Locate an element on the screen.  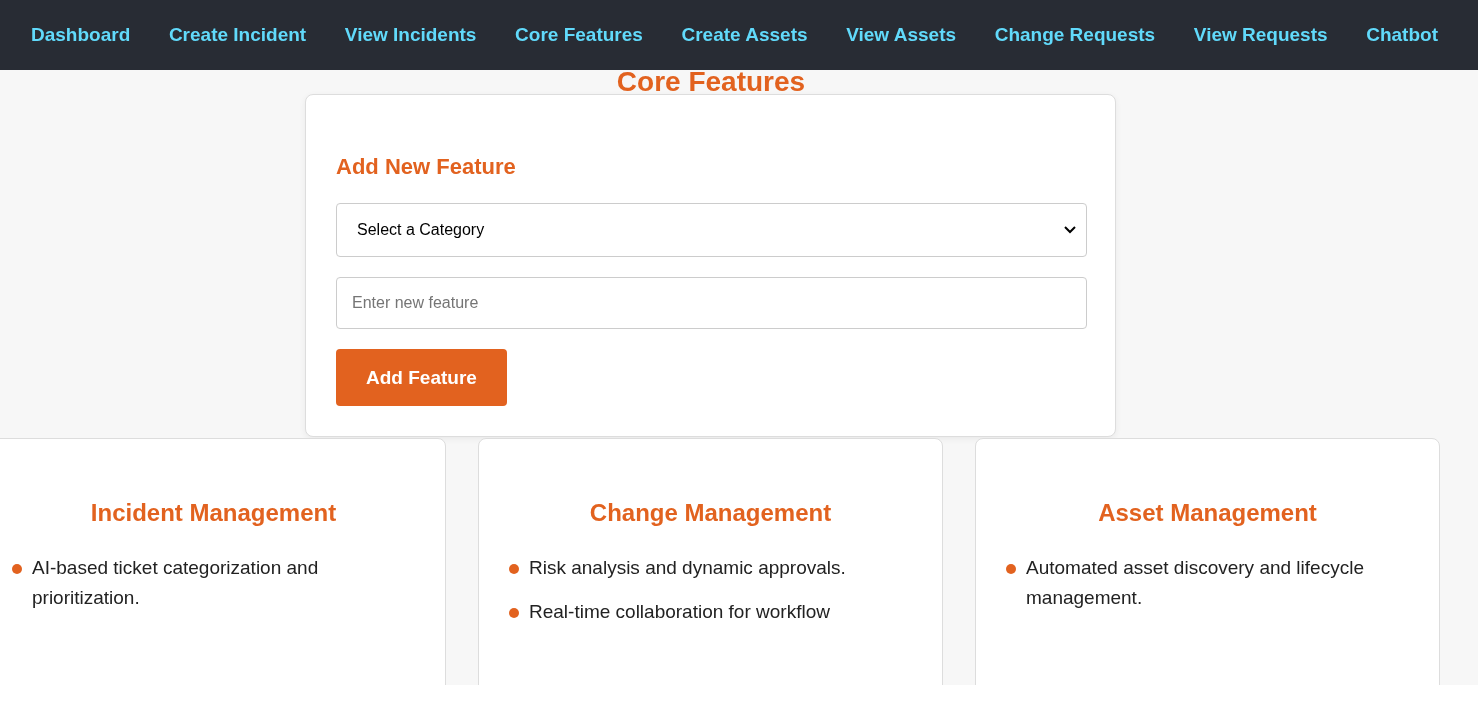
nav-link: View Requests is located at coordinates (1260, 35).